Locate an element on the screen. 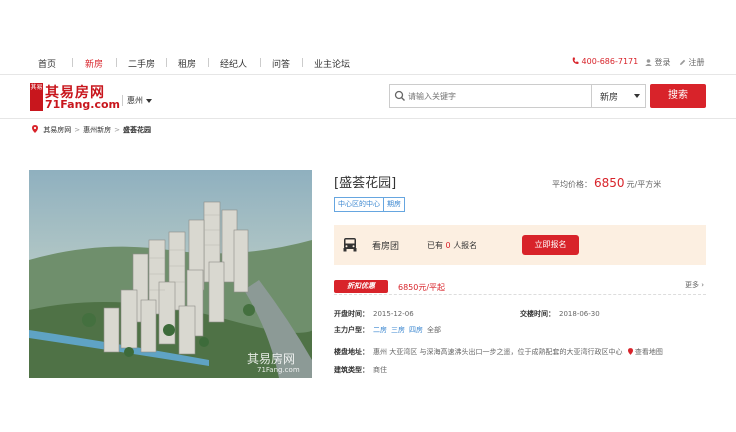 The height and width of the screenshot is (432, 736). delivery-date-label: 交楼时间： is located at coordinates (537, 314).